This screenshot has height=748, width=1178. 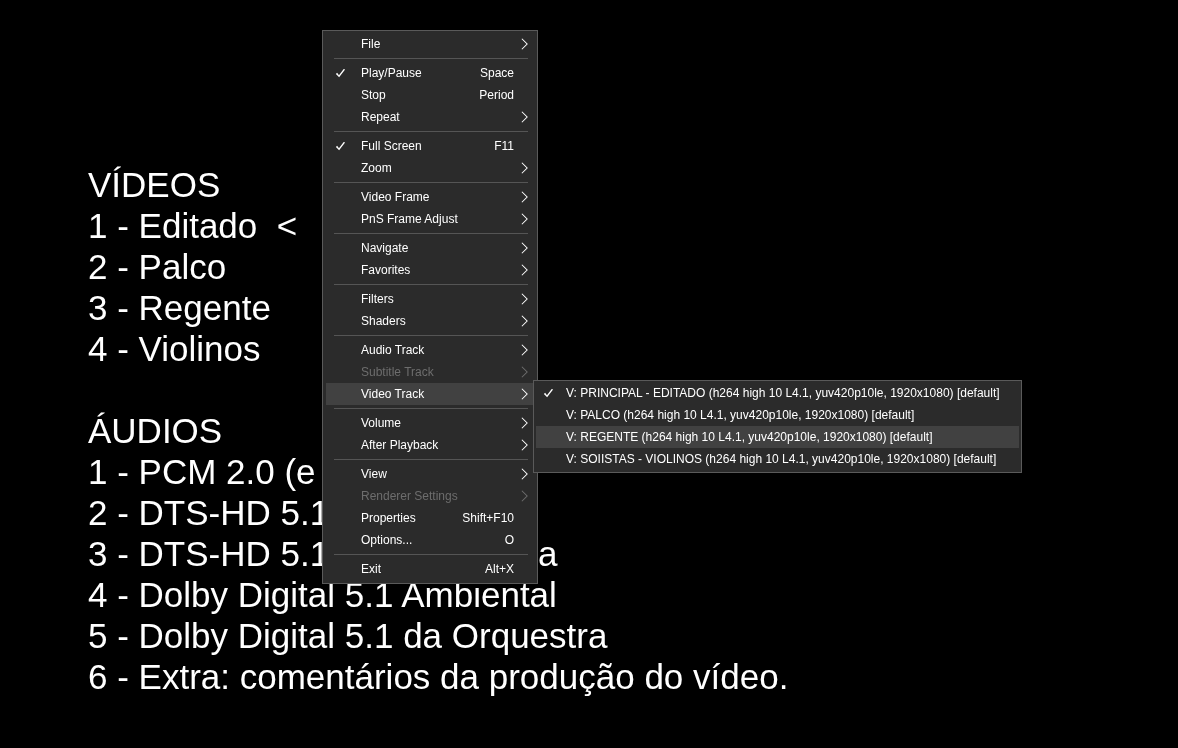 What do you see at coordinates (438, 676) in the screenshot?
I see `slide-text: 6 - Extra: comentários da produção do vídeo.` at bounding box center [438, 676].